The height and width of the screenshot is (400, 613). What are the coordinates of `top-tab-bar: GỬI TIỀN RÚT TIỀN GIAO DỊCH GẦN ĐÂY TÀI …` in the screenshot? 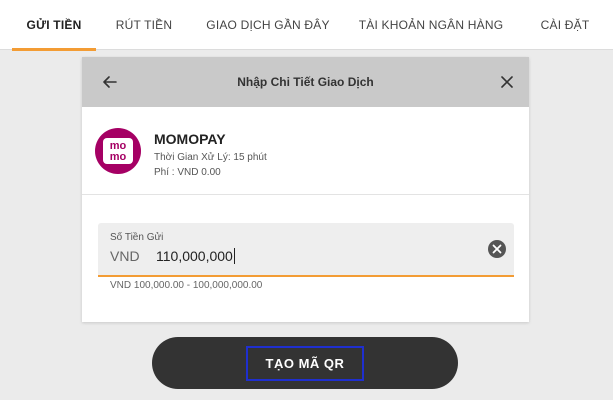 It's located at (306, 25).